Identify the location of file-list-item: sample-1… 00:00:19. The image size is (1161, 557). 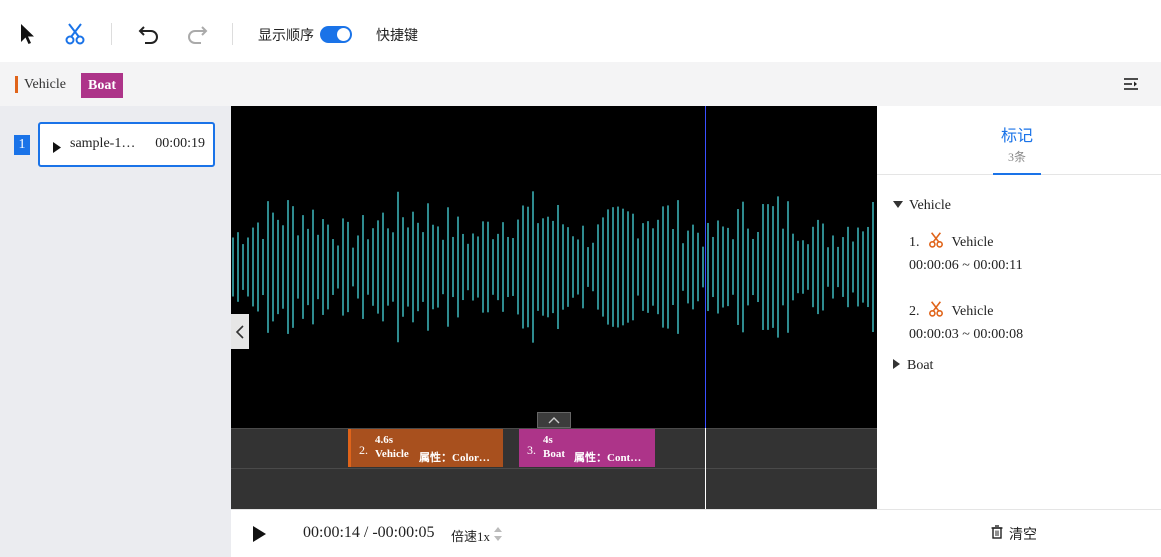
(126, 144).